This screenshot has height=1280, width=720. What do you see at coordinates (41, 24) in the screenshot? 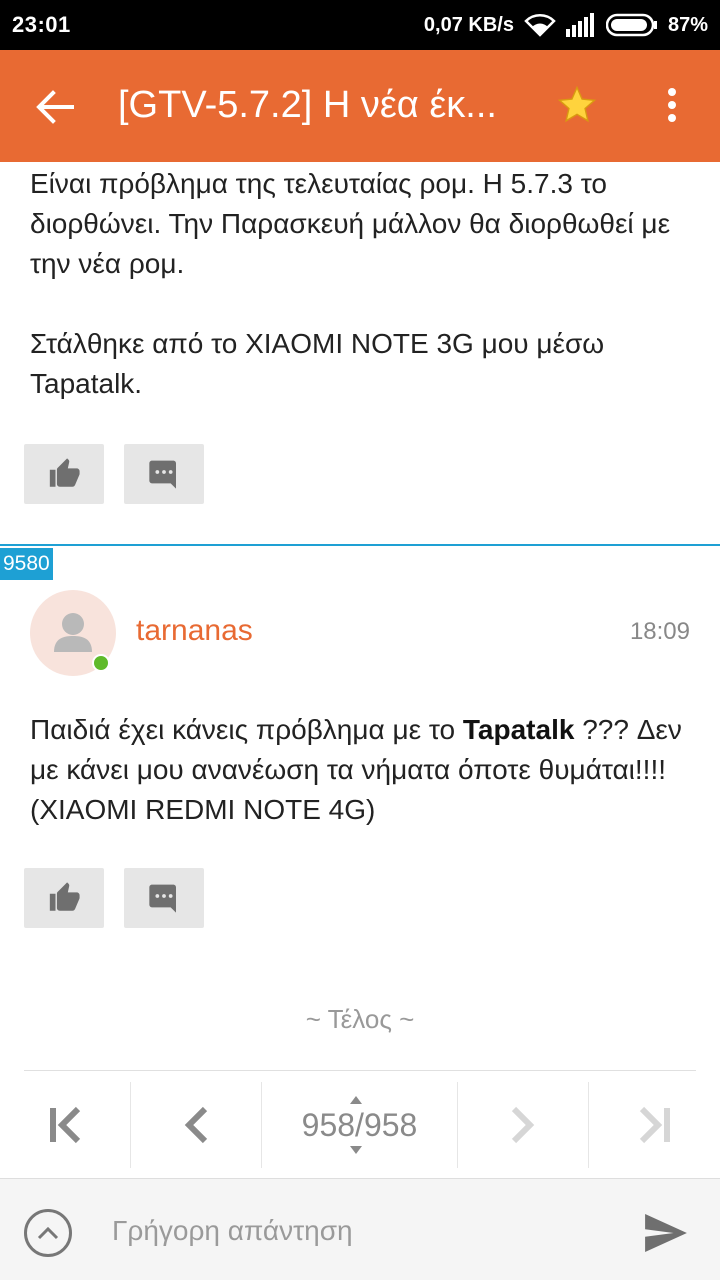
I see `status-time: 23:01` at bounding box center [41, 24].